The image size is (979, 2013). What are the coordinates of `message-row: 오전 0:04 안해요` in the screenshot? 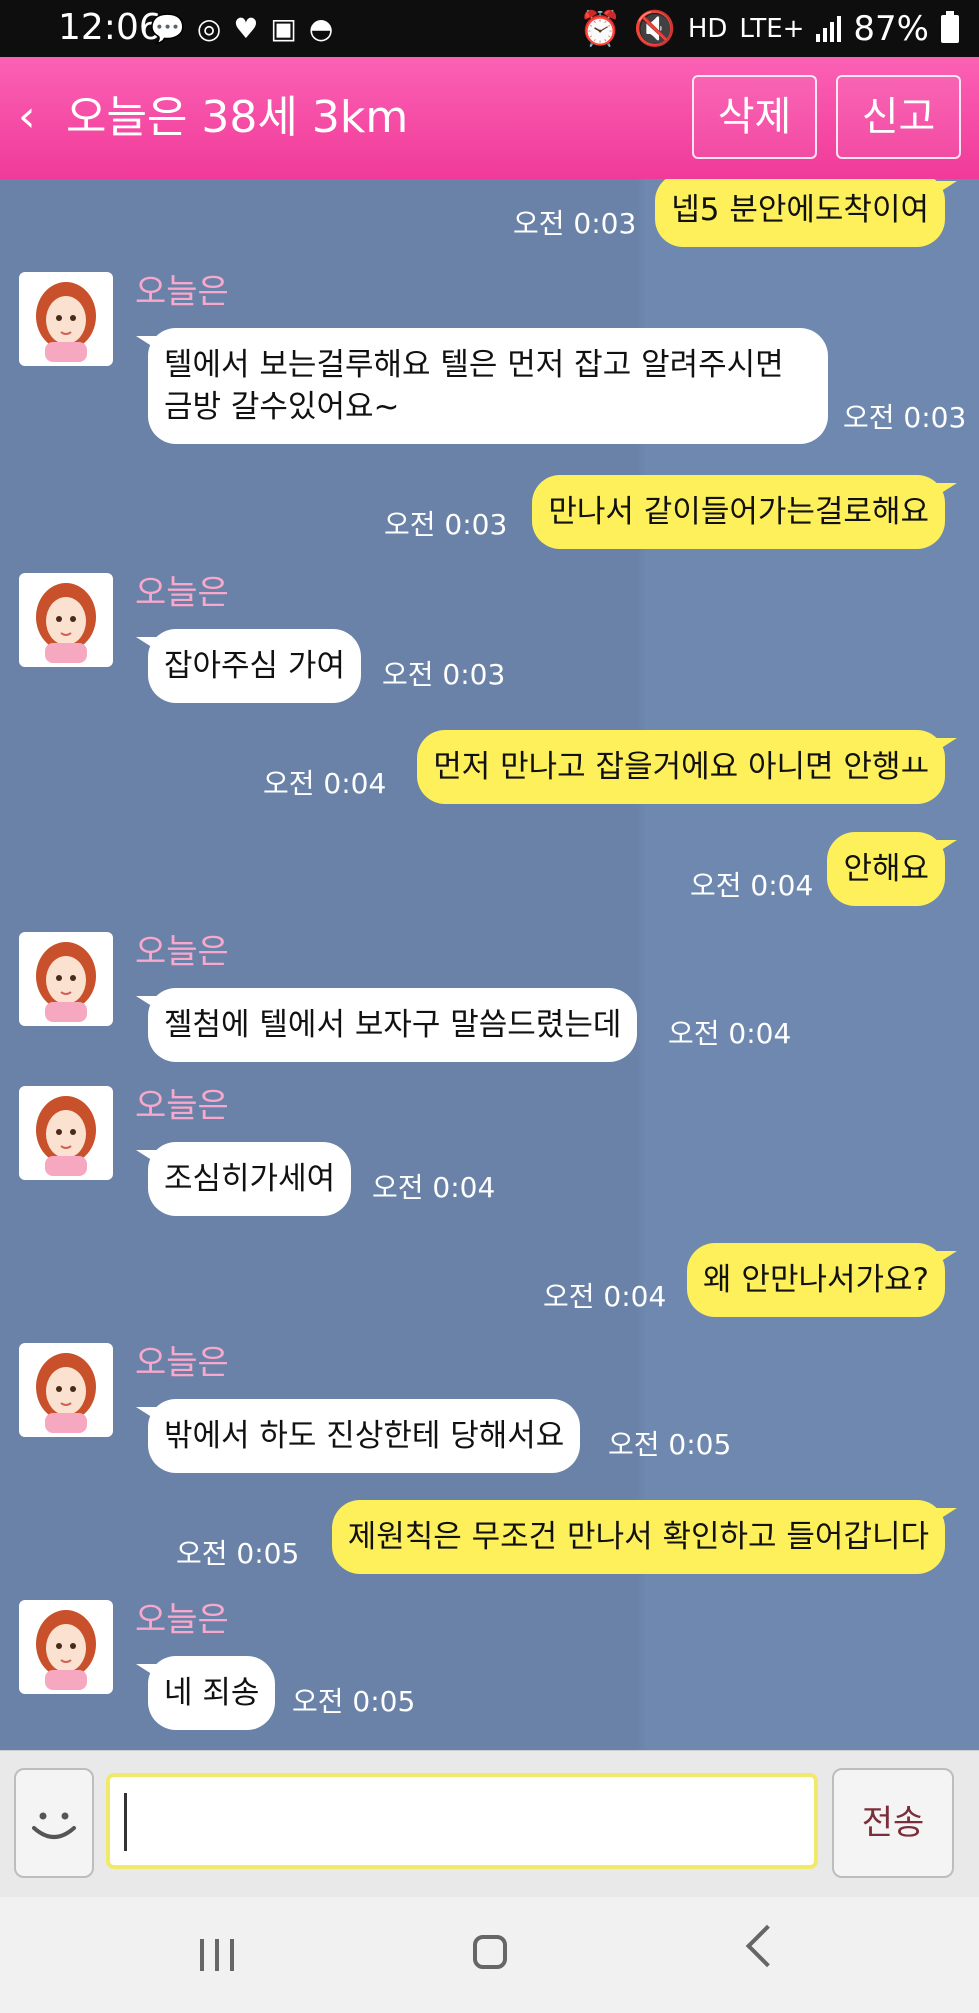 It's located at (489, 872).